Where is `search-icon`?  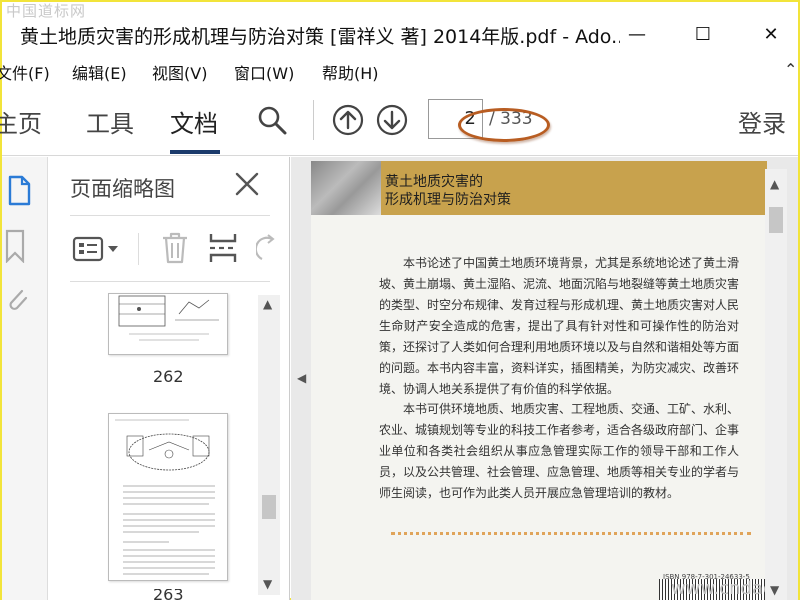 search-icon is located at coordinates (272, 120).